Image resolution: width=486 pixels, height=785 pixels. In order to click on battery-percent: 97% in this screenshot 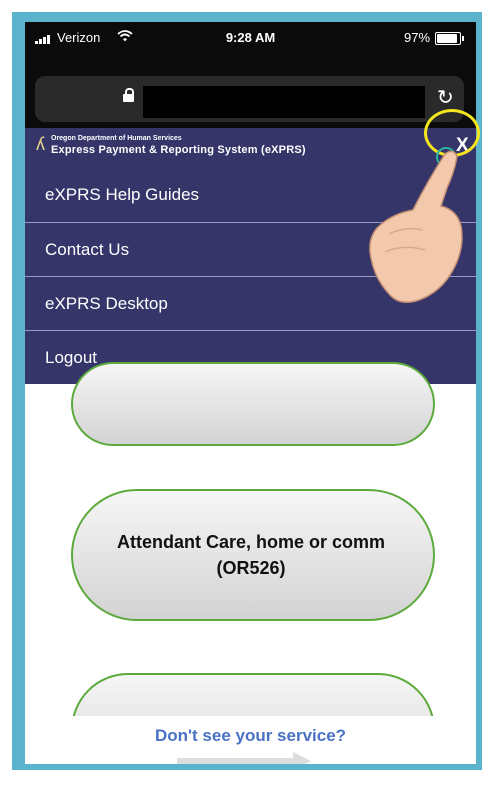, I will do `click(417, 37)`.